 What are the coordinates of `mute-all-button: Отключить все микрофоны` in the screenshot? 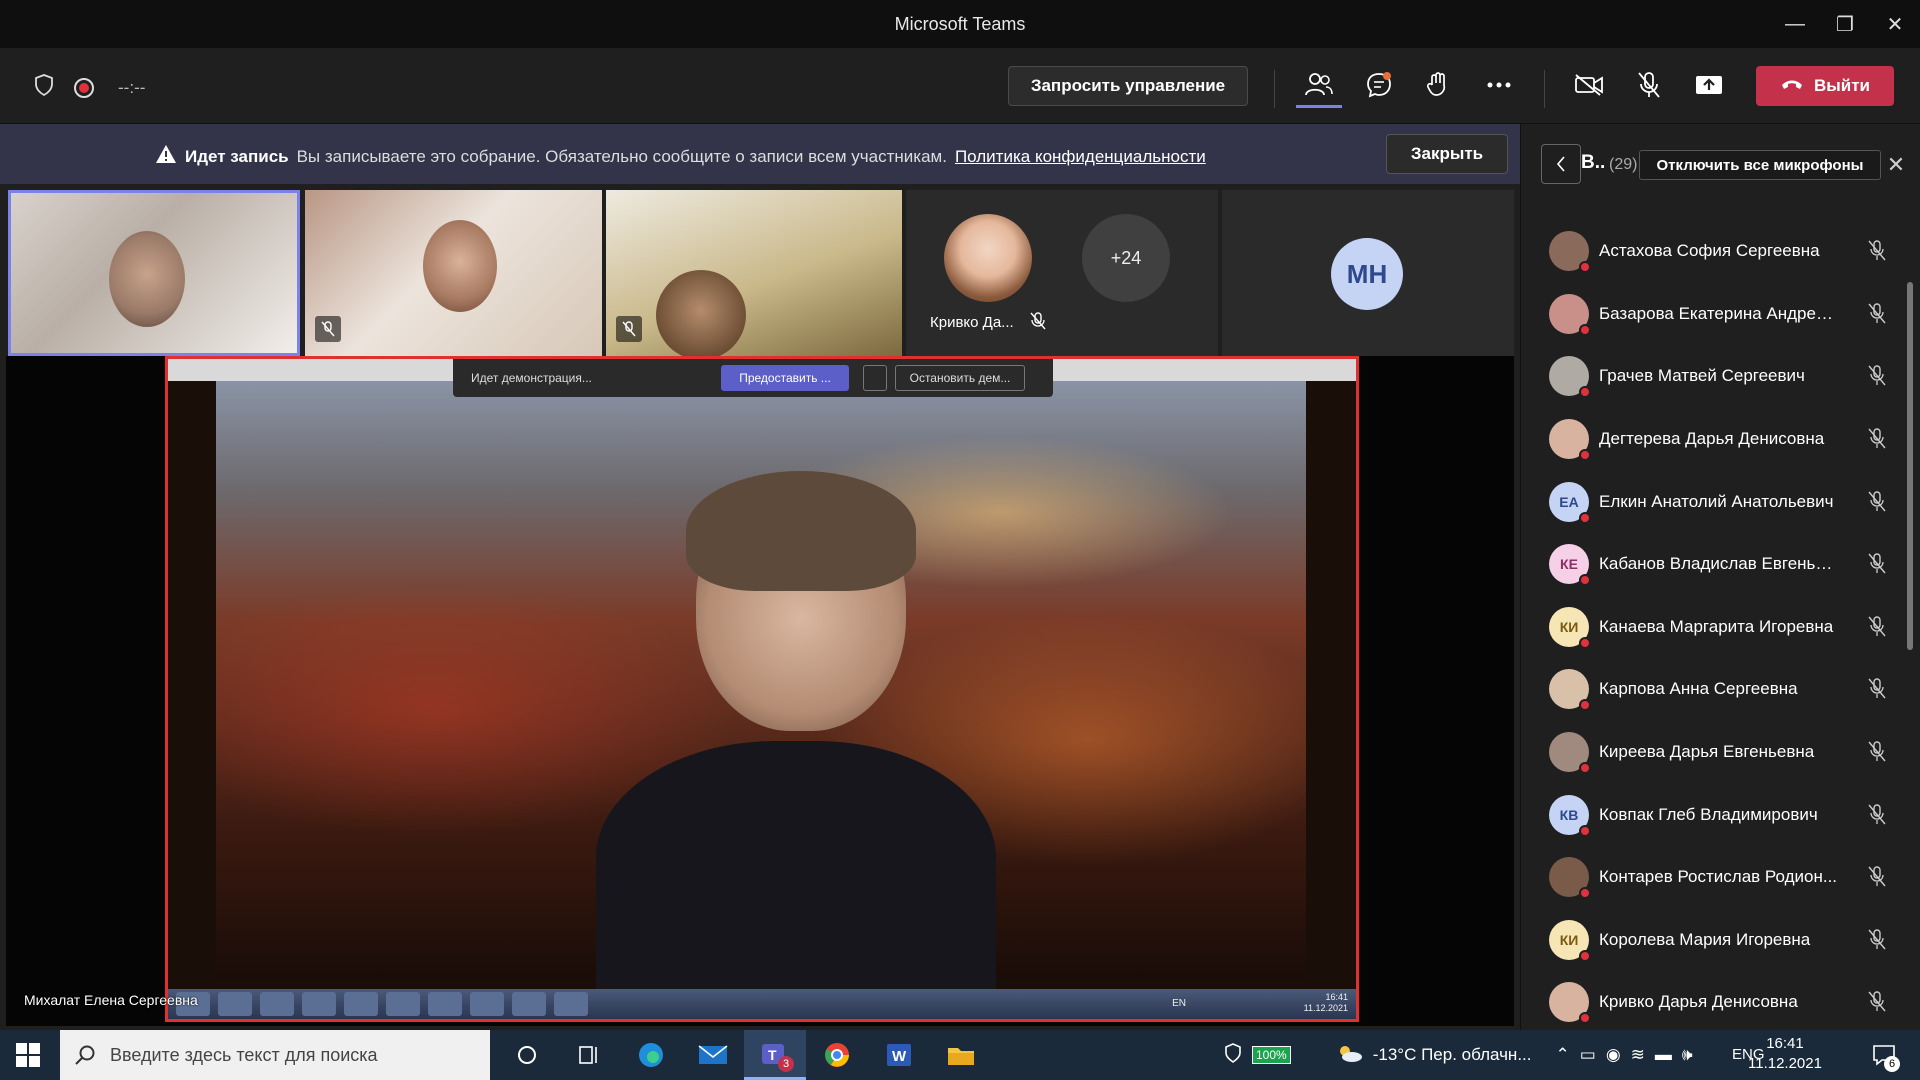 It's located at (1760, 165).